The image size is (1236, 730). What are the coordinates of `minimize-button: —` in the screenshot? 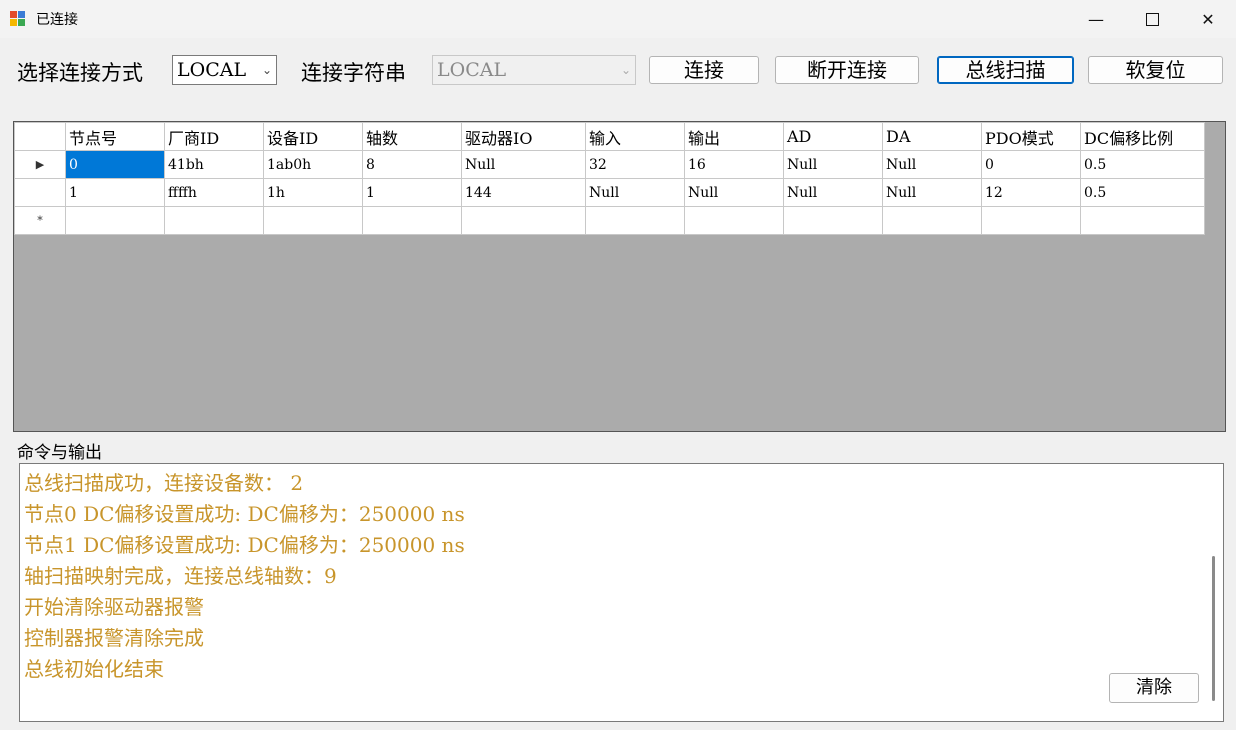 It's located at (1096, 19).